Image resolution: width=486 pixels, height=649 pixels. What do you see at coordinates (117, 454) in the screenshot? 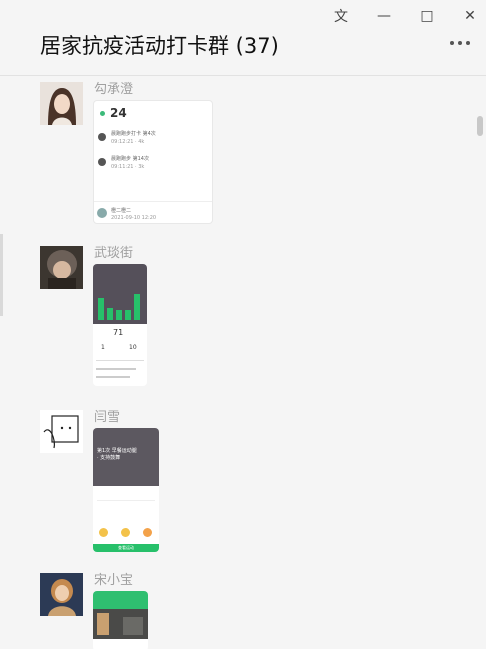
I see `card-headline: 第1次 早餐运动腿 · 支持鼓舞` at bounding box center [117, 454].